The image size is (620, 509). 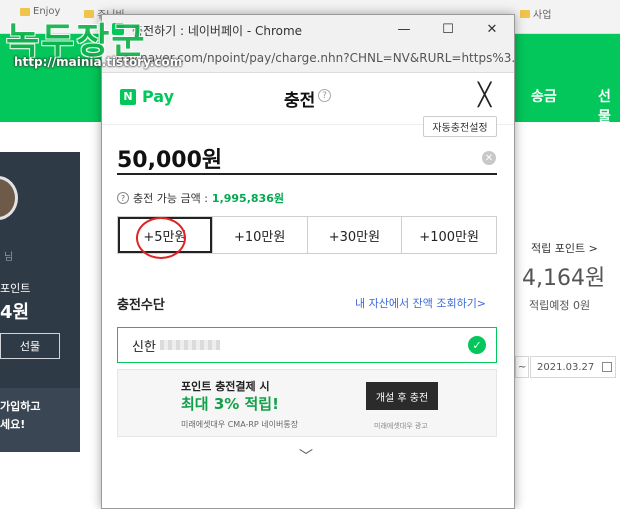 I want to click on npay-logo: N Pay, so click(x=147, y=96).